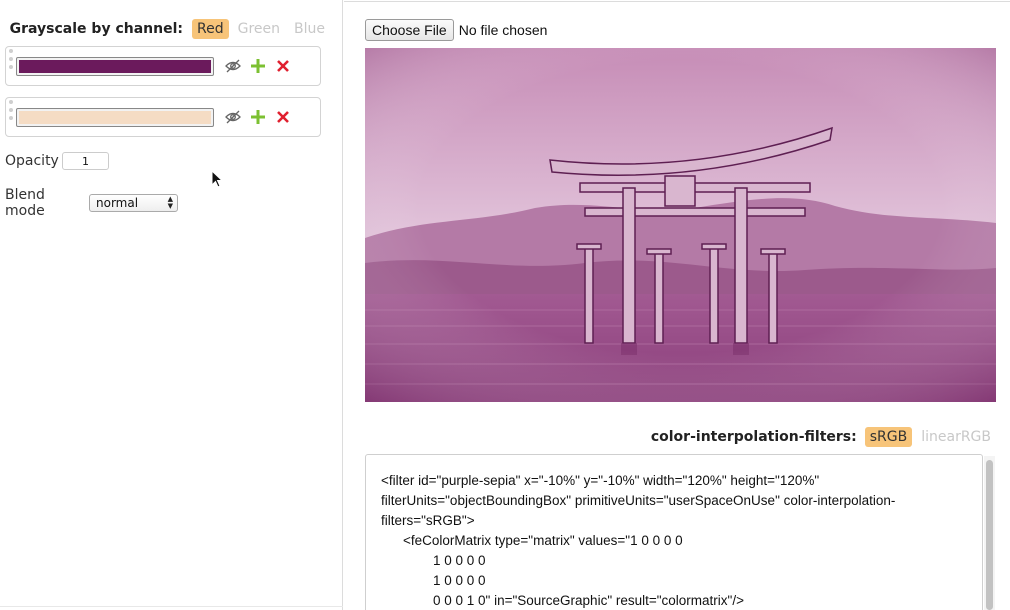 This screenshot has height=610, width=1010. What do you see at coordinates (117, 203) in the screenshot?
I see `blend-mode-value: normal` at bounding box center [117, 203].